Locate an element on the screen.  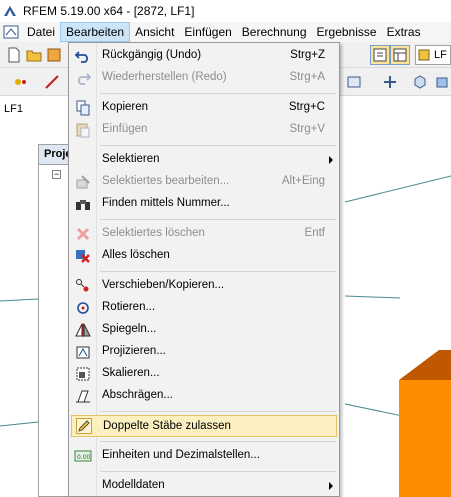
window-title: RFEM 5.19.00 x64 - [2872, LF1] is located at coordinates (109, 11).